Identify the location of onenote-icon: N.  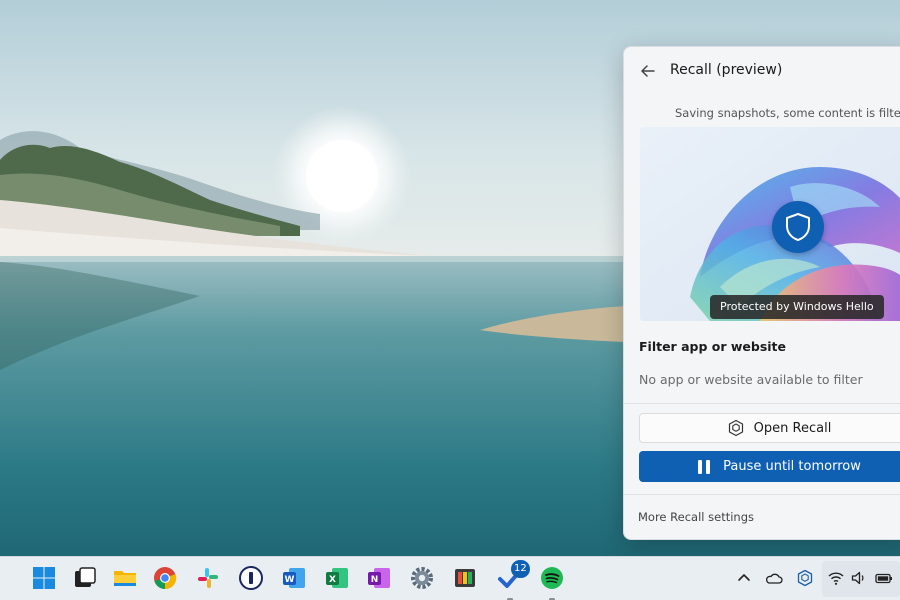
(379, 578).